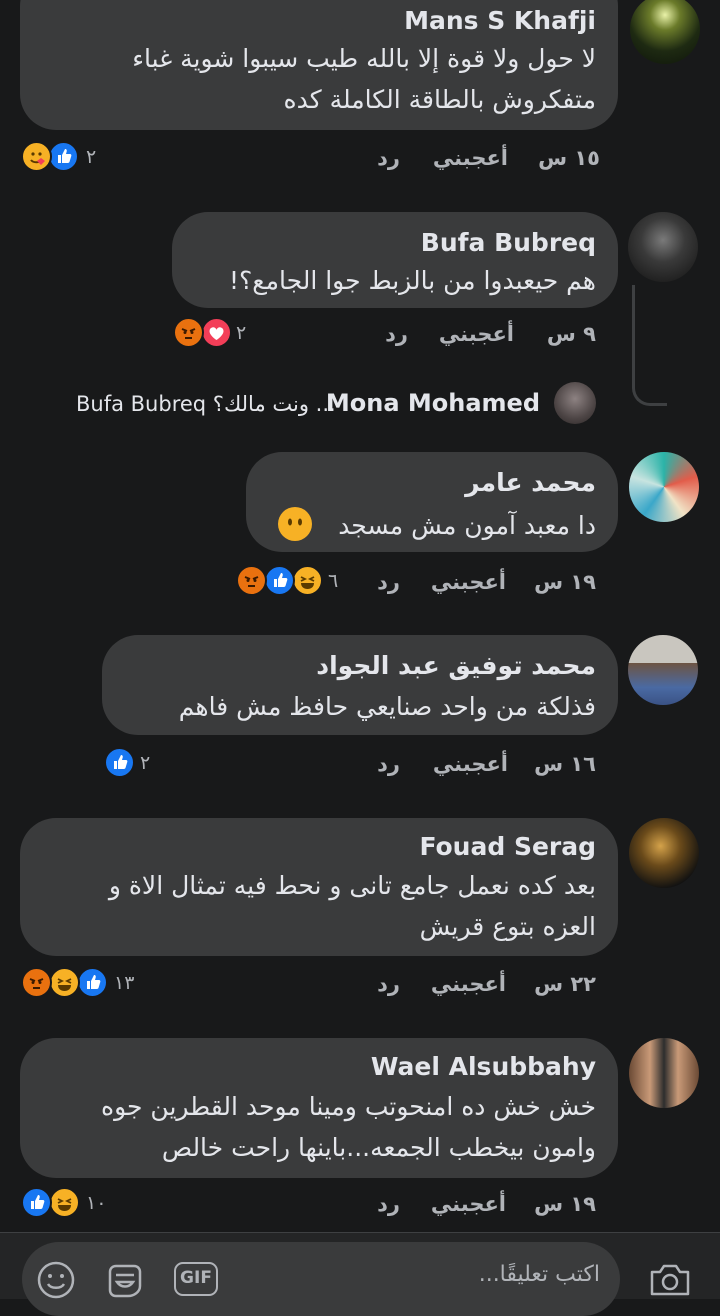  I want to click on reply-author: Mona Mohamed, so click(433, 403).